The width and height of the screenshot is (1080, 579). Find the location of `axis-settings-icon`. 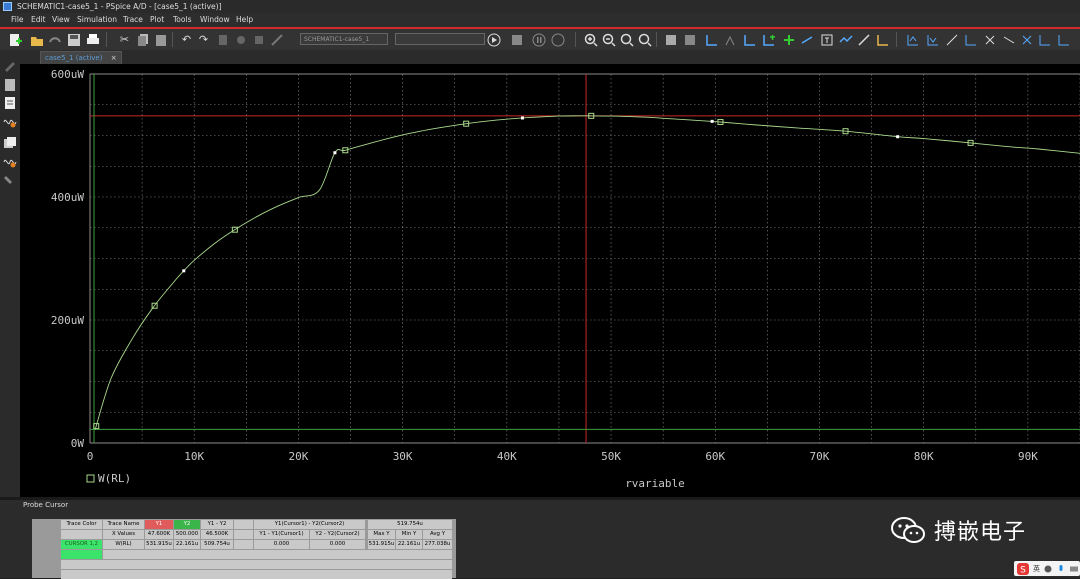

axis-settings-icon is located at coordinates (882, 39).